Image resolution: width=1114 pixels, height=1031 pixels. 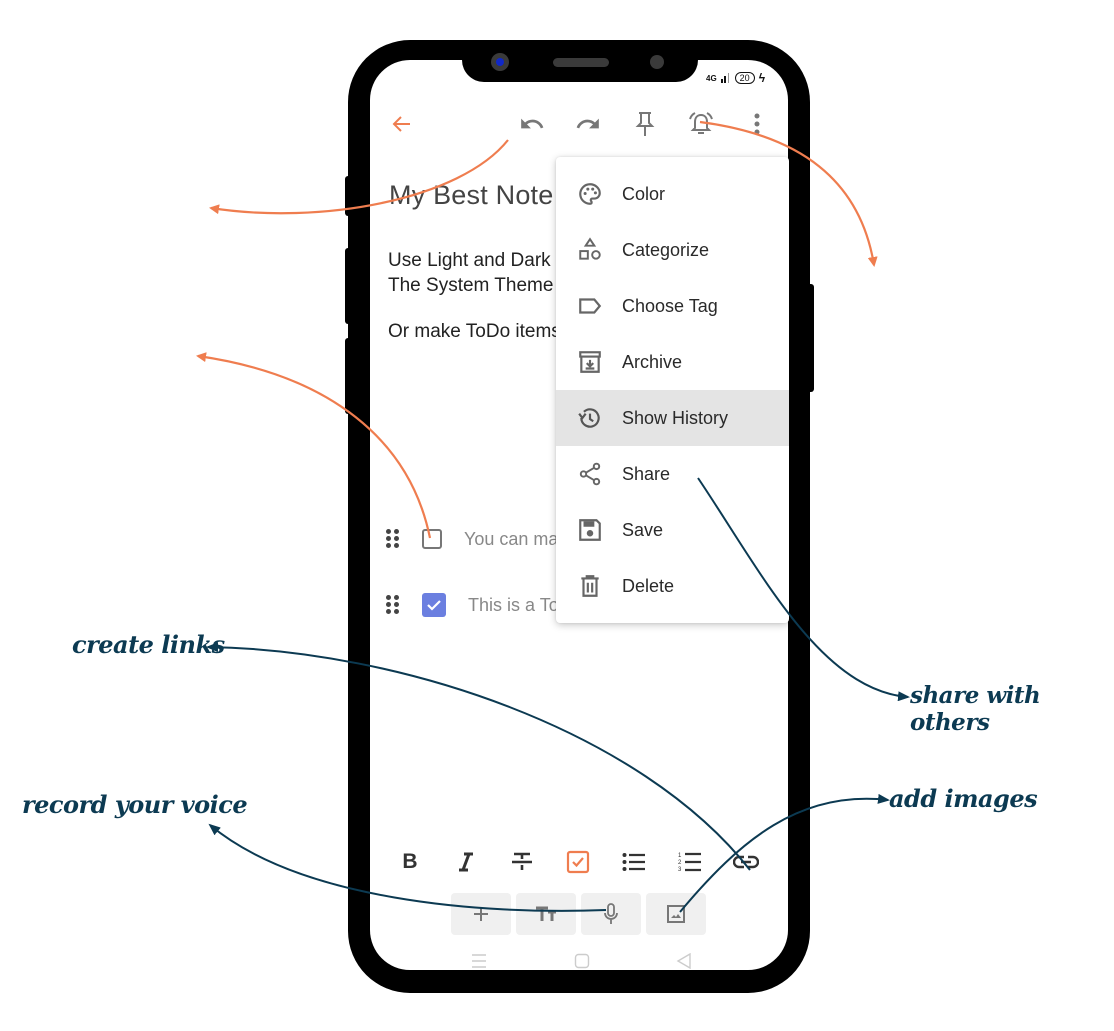 I want to click on volume-down-button, so click(x=349, y=286).